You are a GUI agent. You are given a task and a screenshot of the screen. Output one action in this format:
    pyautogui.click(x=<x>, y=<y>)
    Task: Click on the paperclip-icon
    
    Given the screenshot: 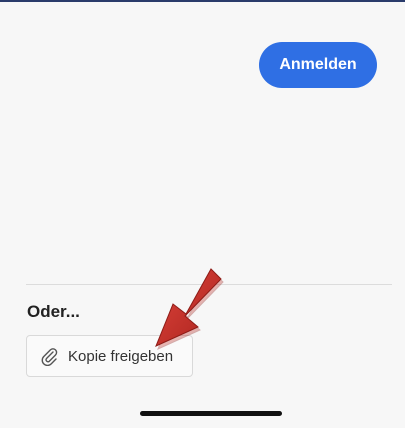 What is the action you would take?
    pyautogui.click(x=49, y=356)
    